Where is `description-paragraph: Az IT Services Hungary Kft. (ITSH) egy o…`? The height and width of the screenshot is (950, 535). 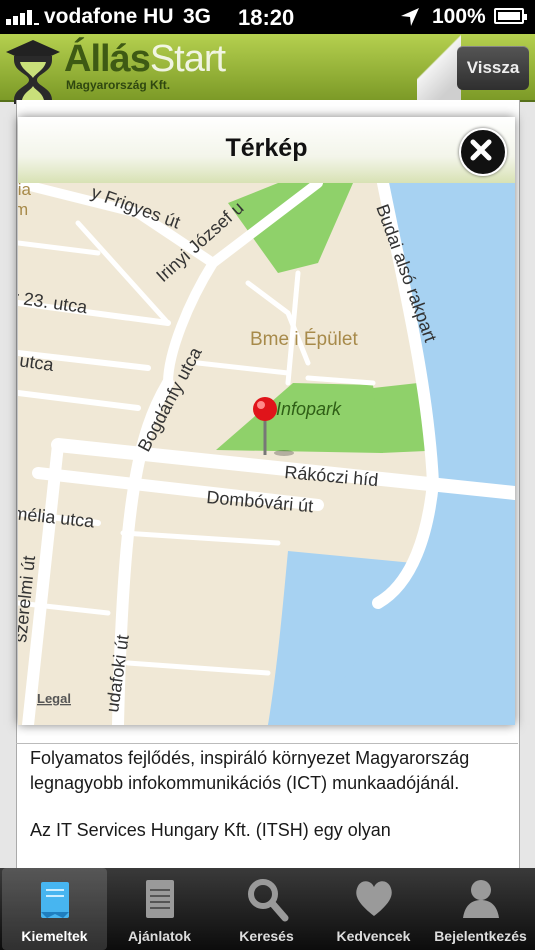 description-paragraph: Az IT Services Hungary Kft. (ITSH) egy o… is located at coordinates (210, 830).